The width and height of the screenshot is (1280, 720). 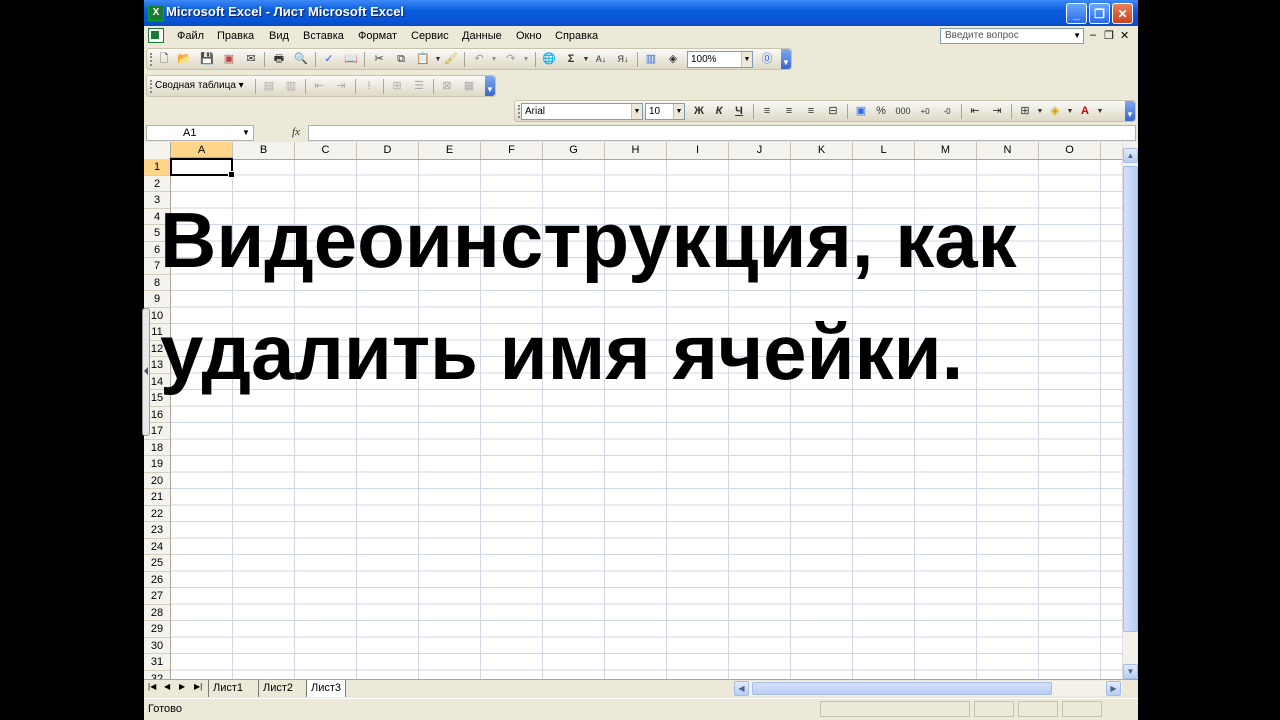 What do you see at coordinates (157, 150) in the screenshot?
I see `select-all-corner` at bounding box center [157, 150].